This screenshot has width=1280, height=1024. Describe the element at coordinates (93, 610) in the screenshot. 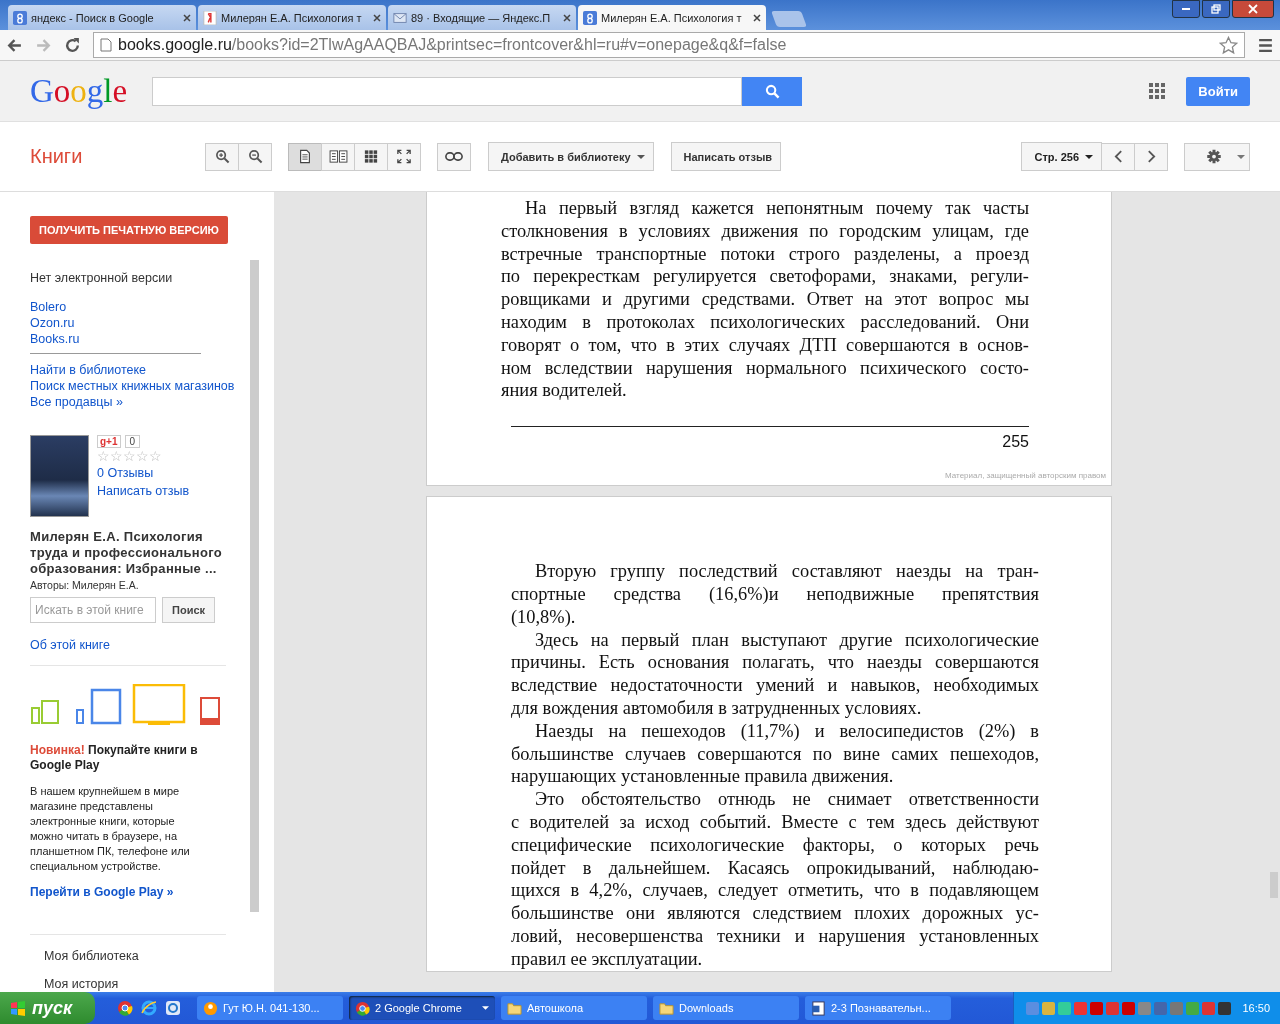

I see `search-in-book-field: Искать в этой книге` at that location.